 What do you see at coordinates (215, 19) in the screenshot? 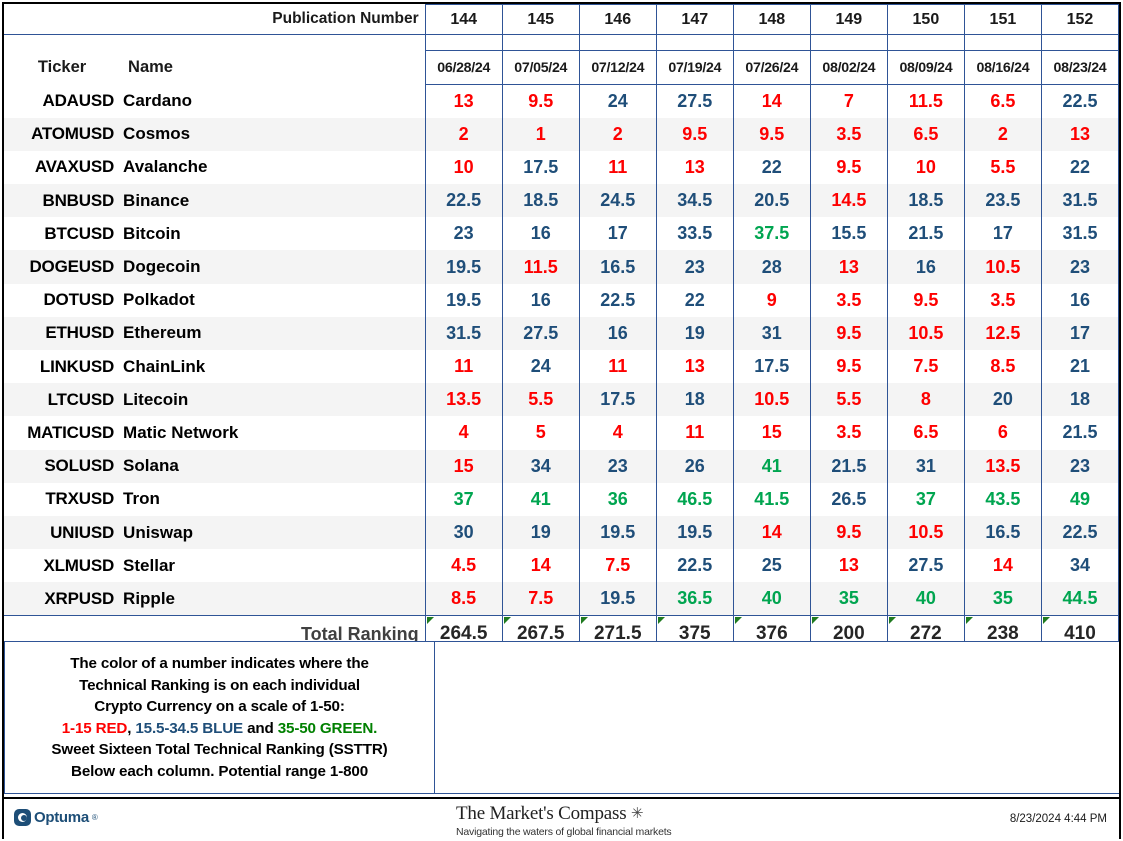
I see `publication-number-label: Publication Number` at bounding box center [215, 19].